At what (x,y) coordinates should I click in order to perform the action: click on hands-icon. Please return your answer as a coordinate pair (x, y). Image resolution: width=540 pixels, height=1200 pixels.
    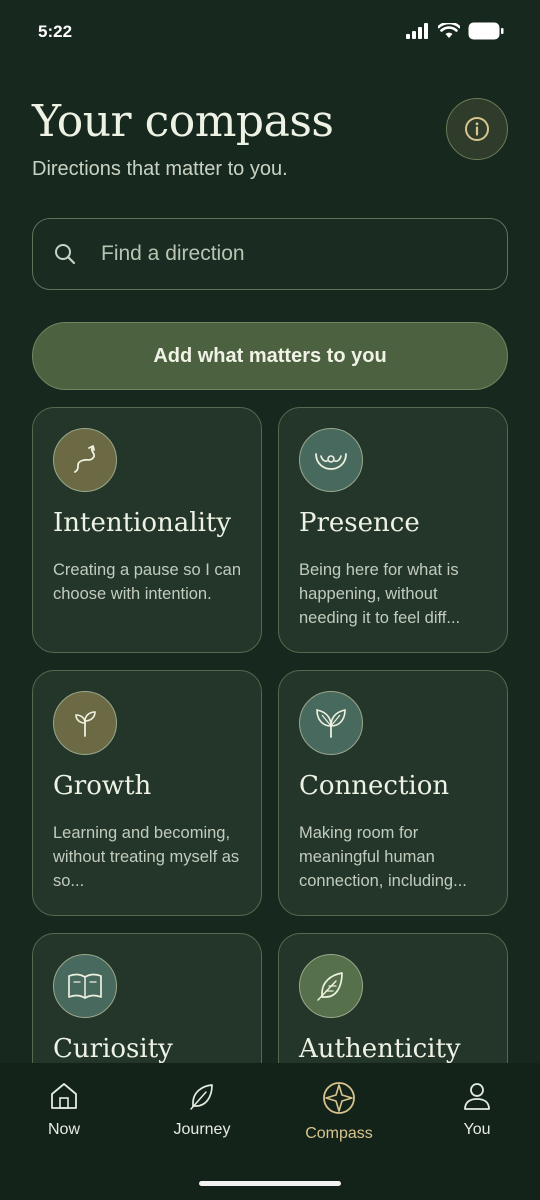
    Looking at the image, I should click on (331, 460).